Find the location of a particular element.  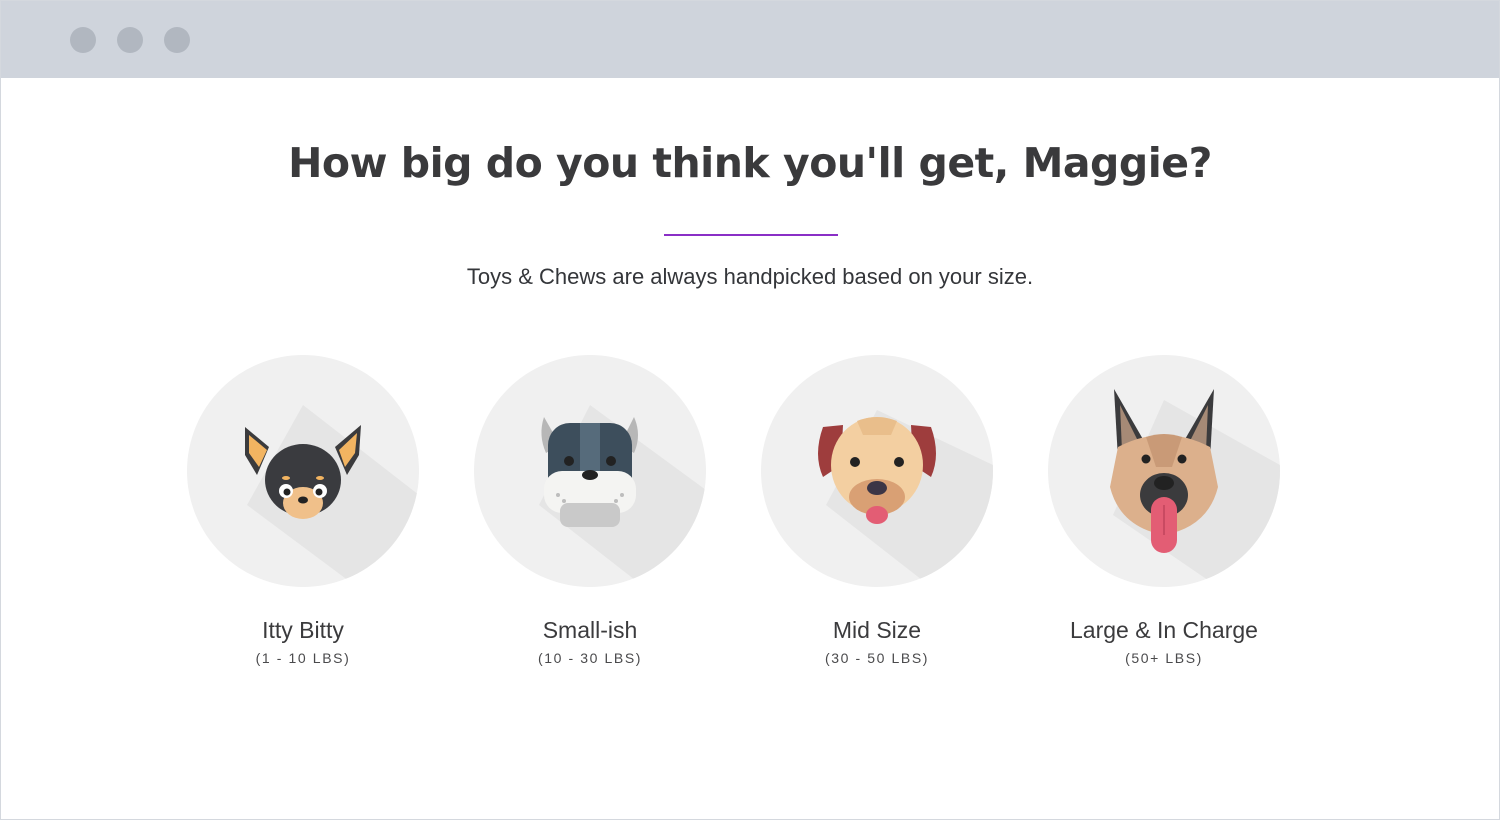

title-divider is located at coordinates (751, 235).